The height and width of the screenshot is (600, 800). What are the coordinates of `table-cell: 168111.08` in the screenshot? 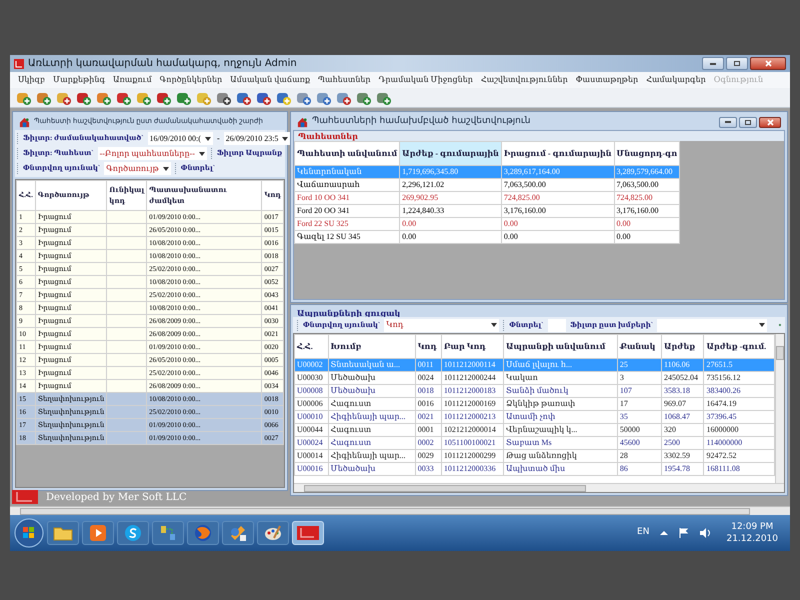 It's located at (739, 469).